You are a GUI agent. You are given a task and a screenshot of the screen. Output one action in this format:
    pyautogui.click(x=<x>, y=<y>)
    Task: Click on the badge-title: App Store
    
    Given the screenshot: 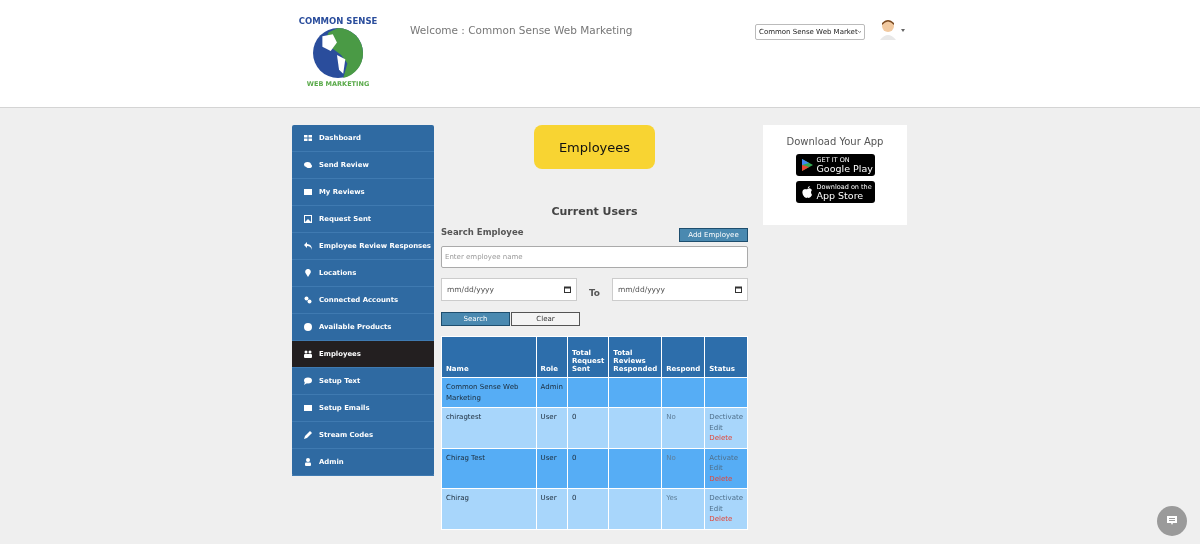 What is the action you would take?
    pyautogui.click(x=840, y=195)
    